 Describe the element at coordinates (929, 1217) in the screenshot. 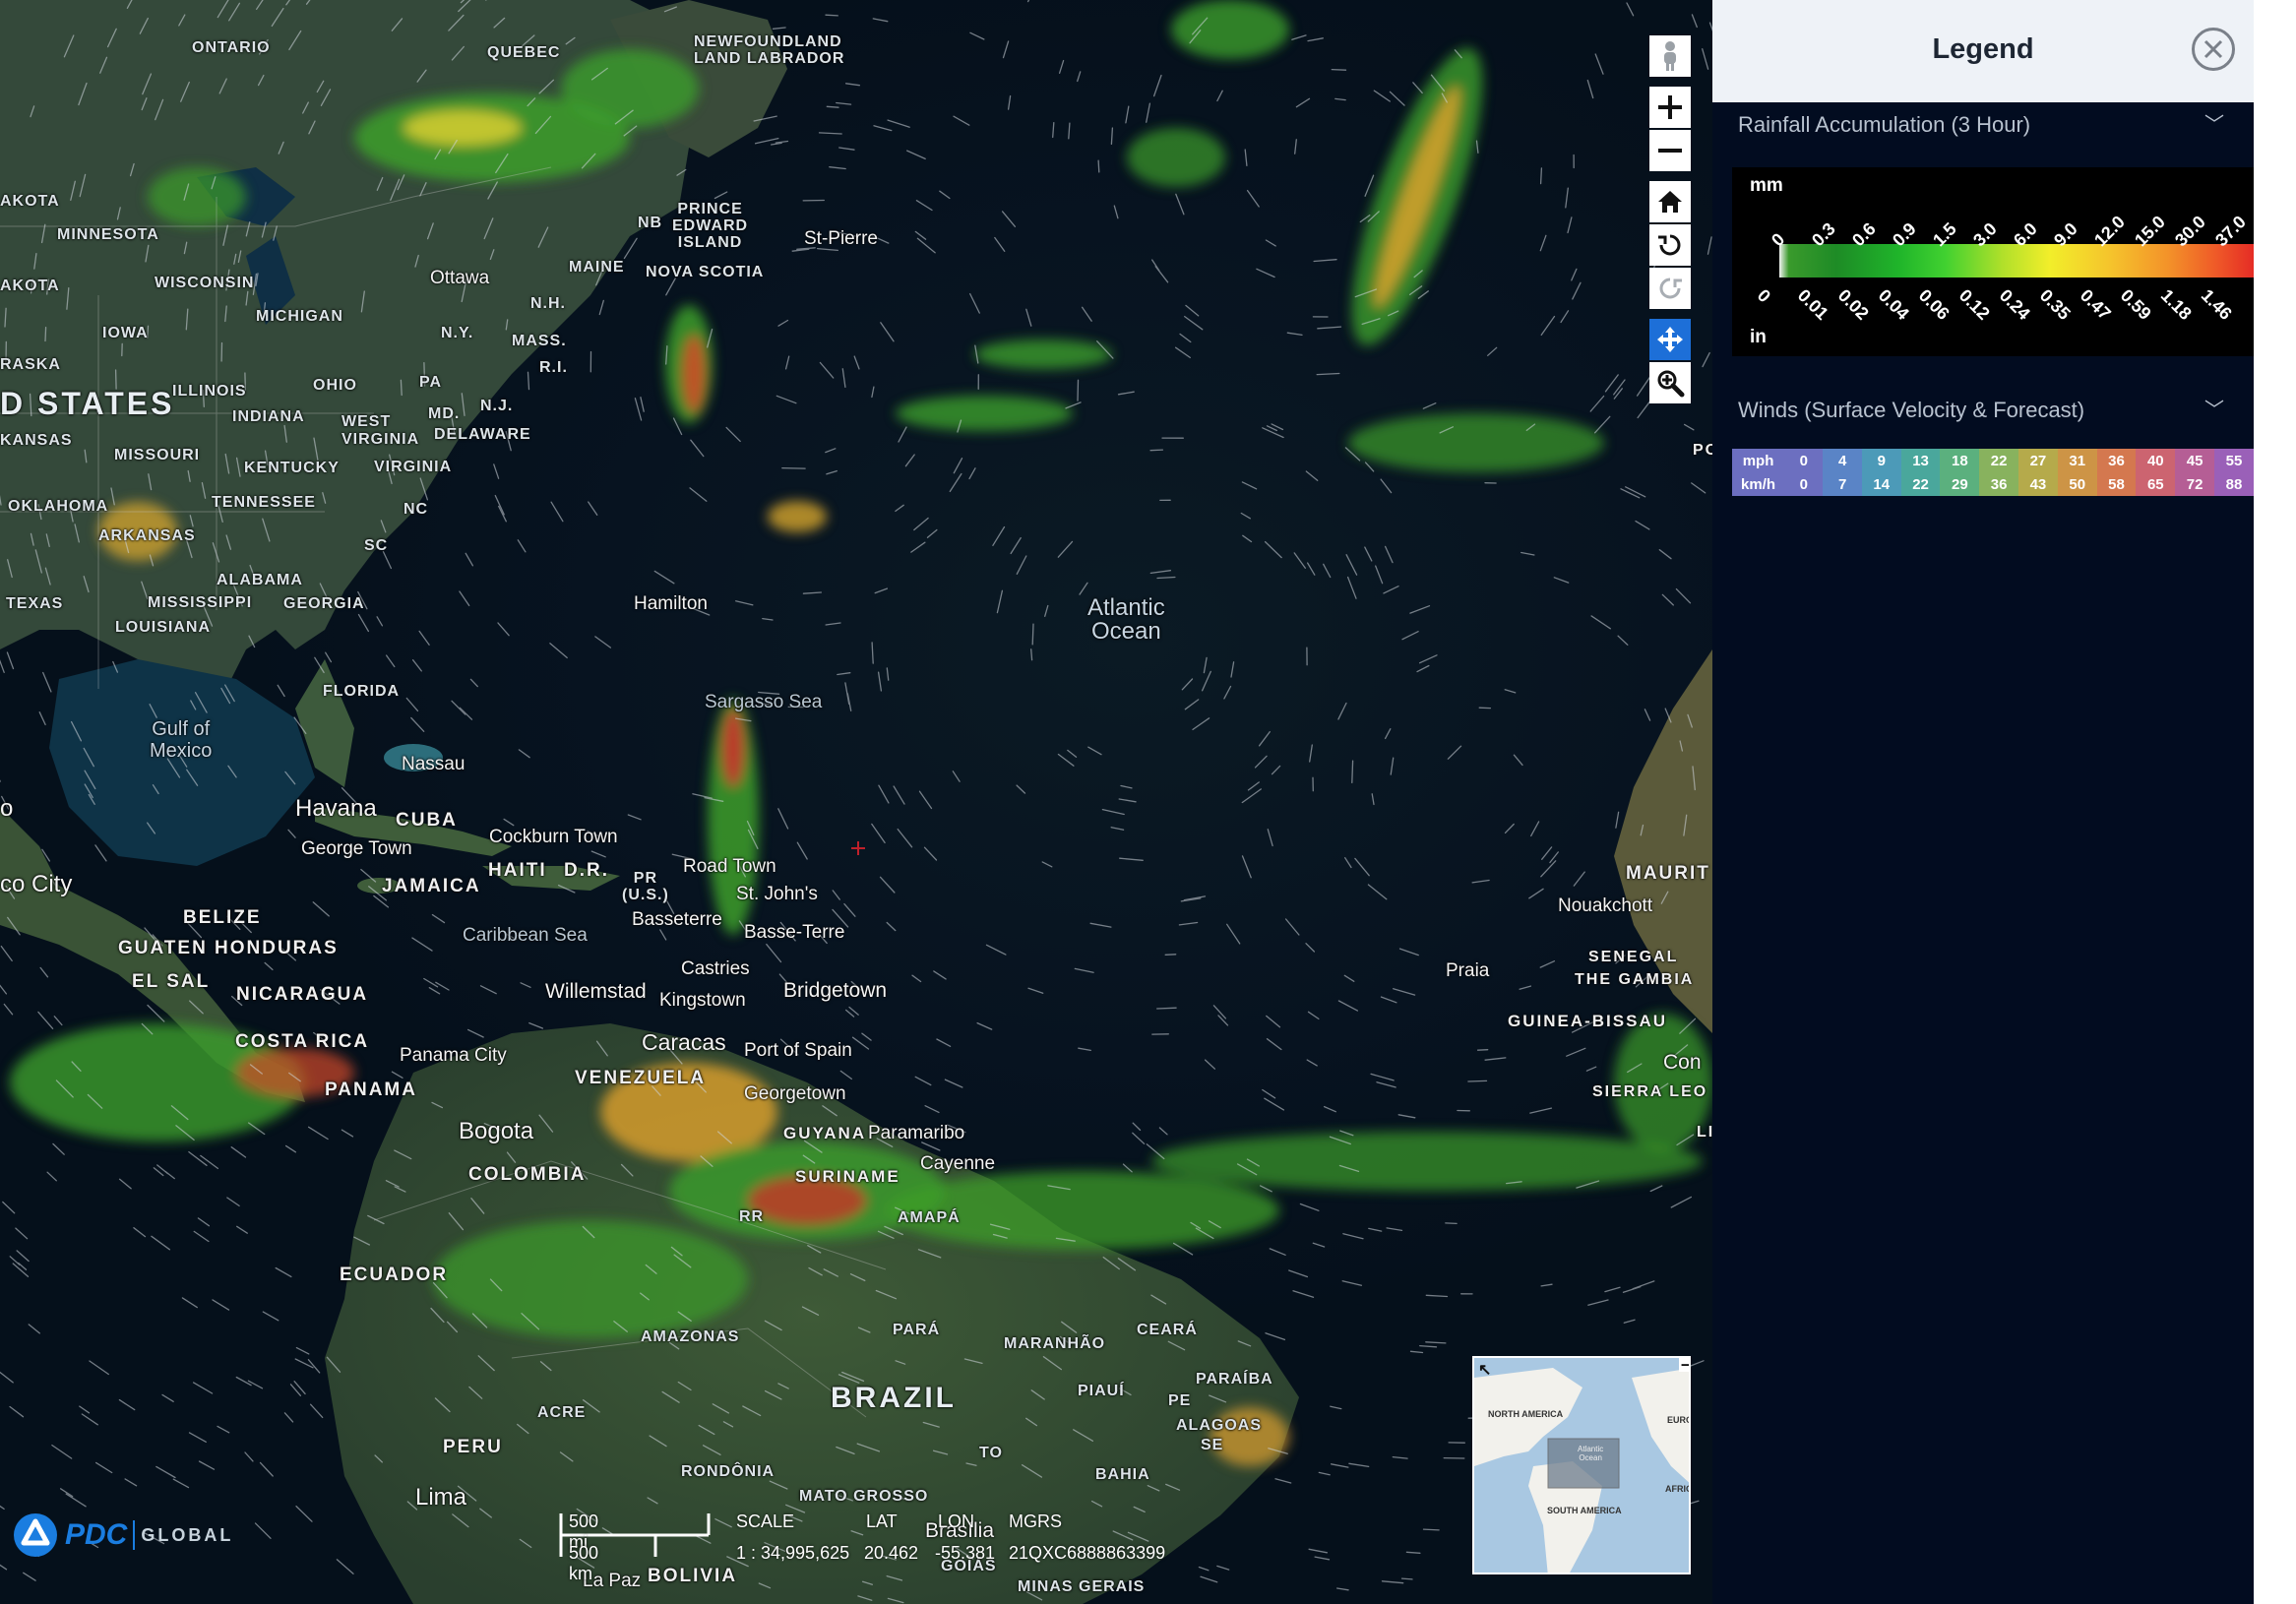

I see `label-amapa: AMAPÁ` at that location.